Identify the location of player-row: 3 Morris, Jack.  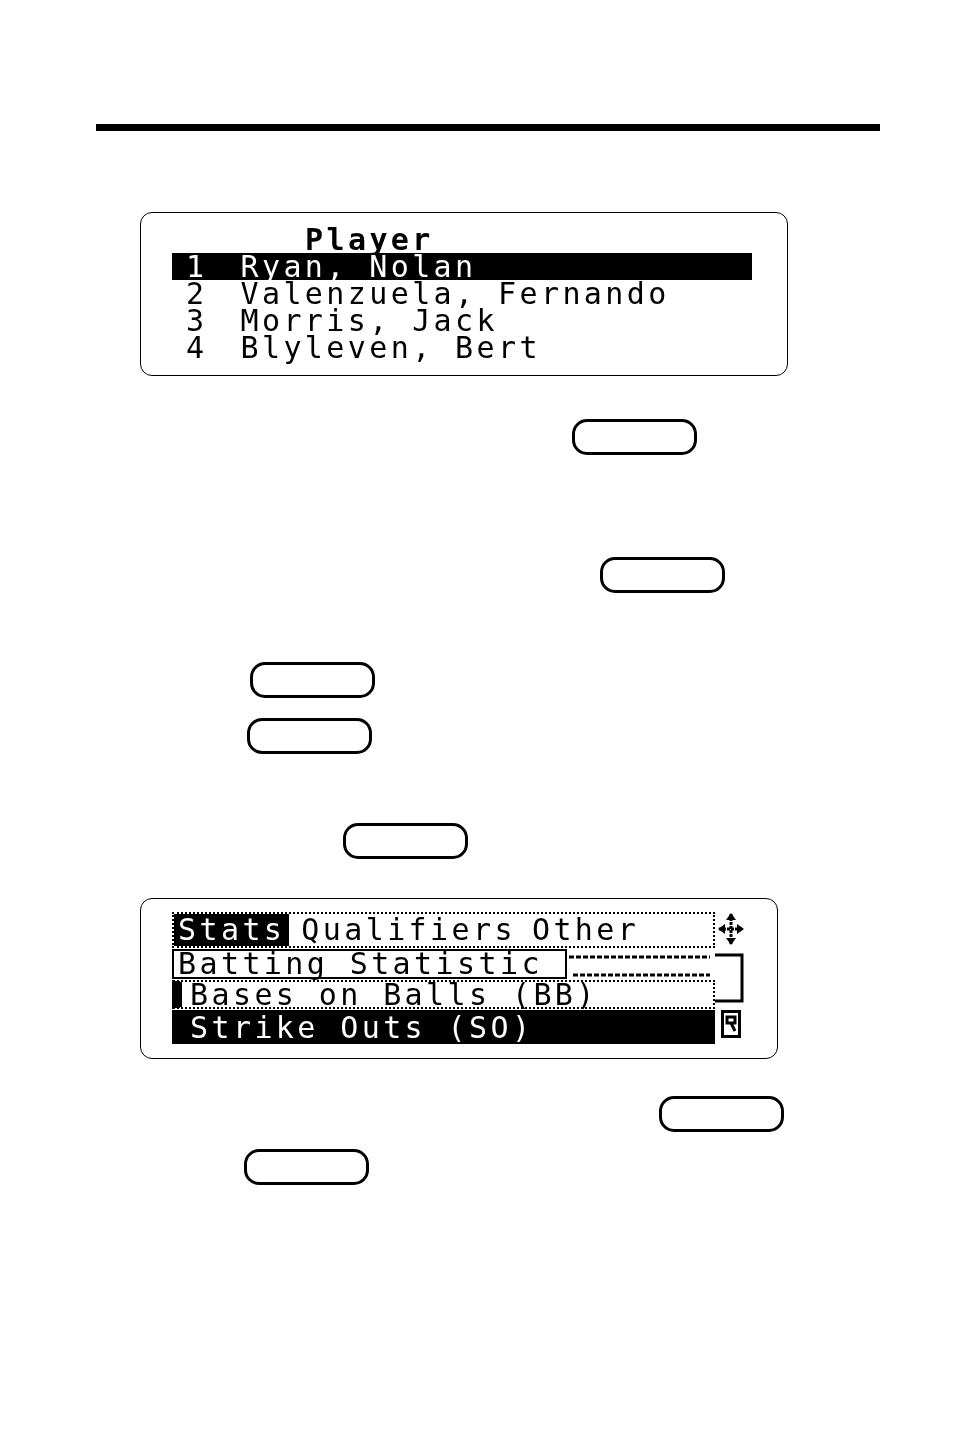
(462, 320).